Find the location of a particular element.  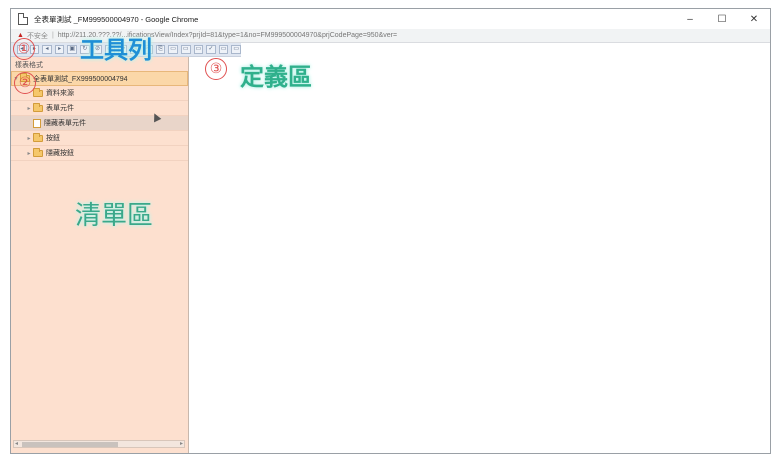

scroll-left-icon: ◂ is located at coordinates (16, 443).